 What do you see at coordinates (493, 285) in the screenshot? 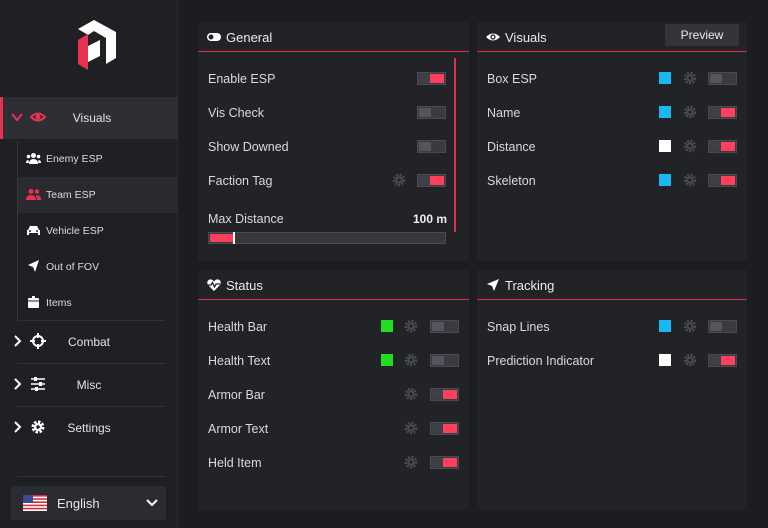
I see `location-arrow-icon` at bounding box center [493, 285].